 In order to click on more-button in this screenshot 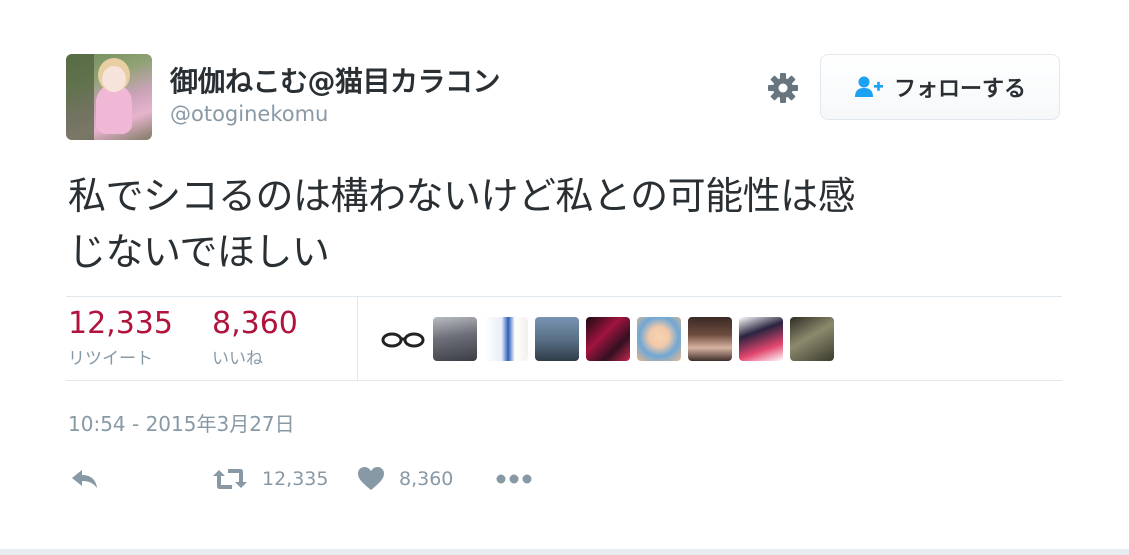, I will do `click(514, 479)`.